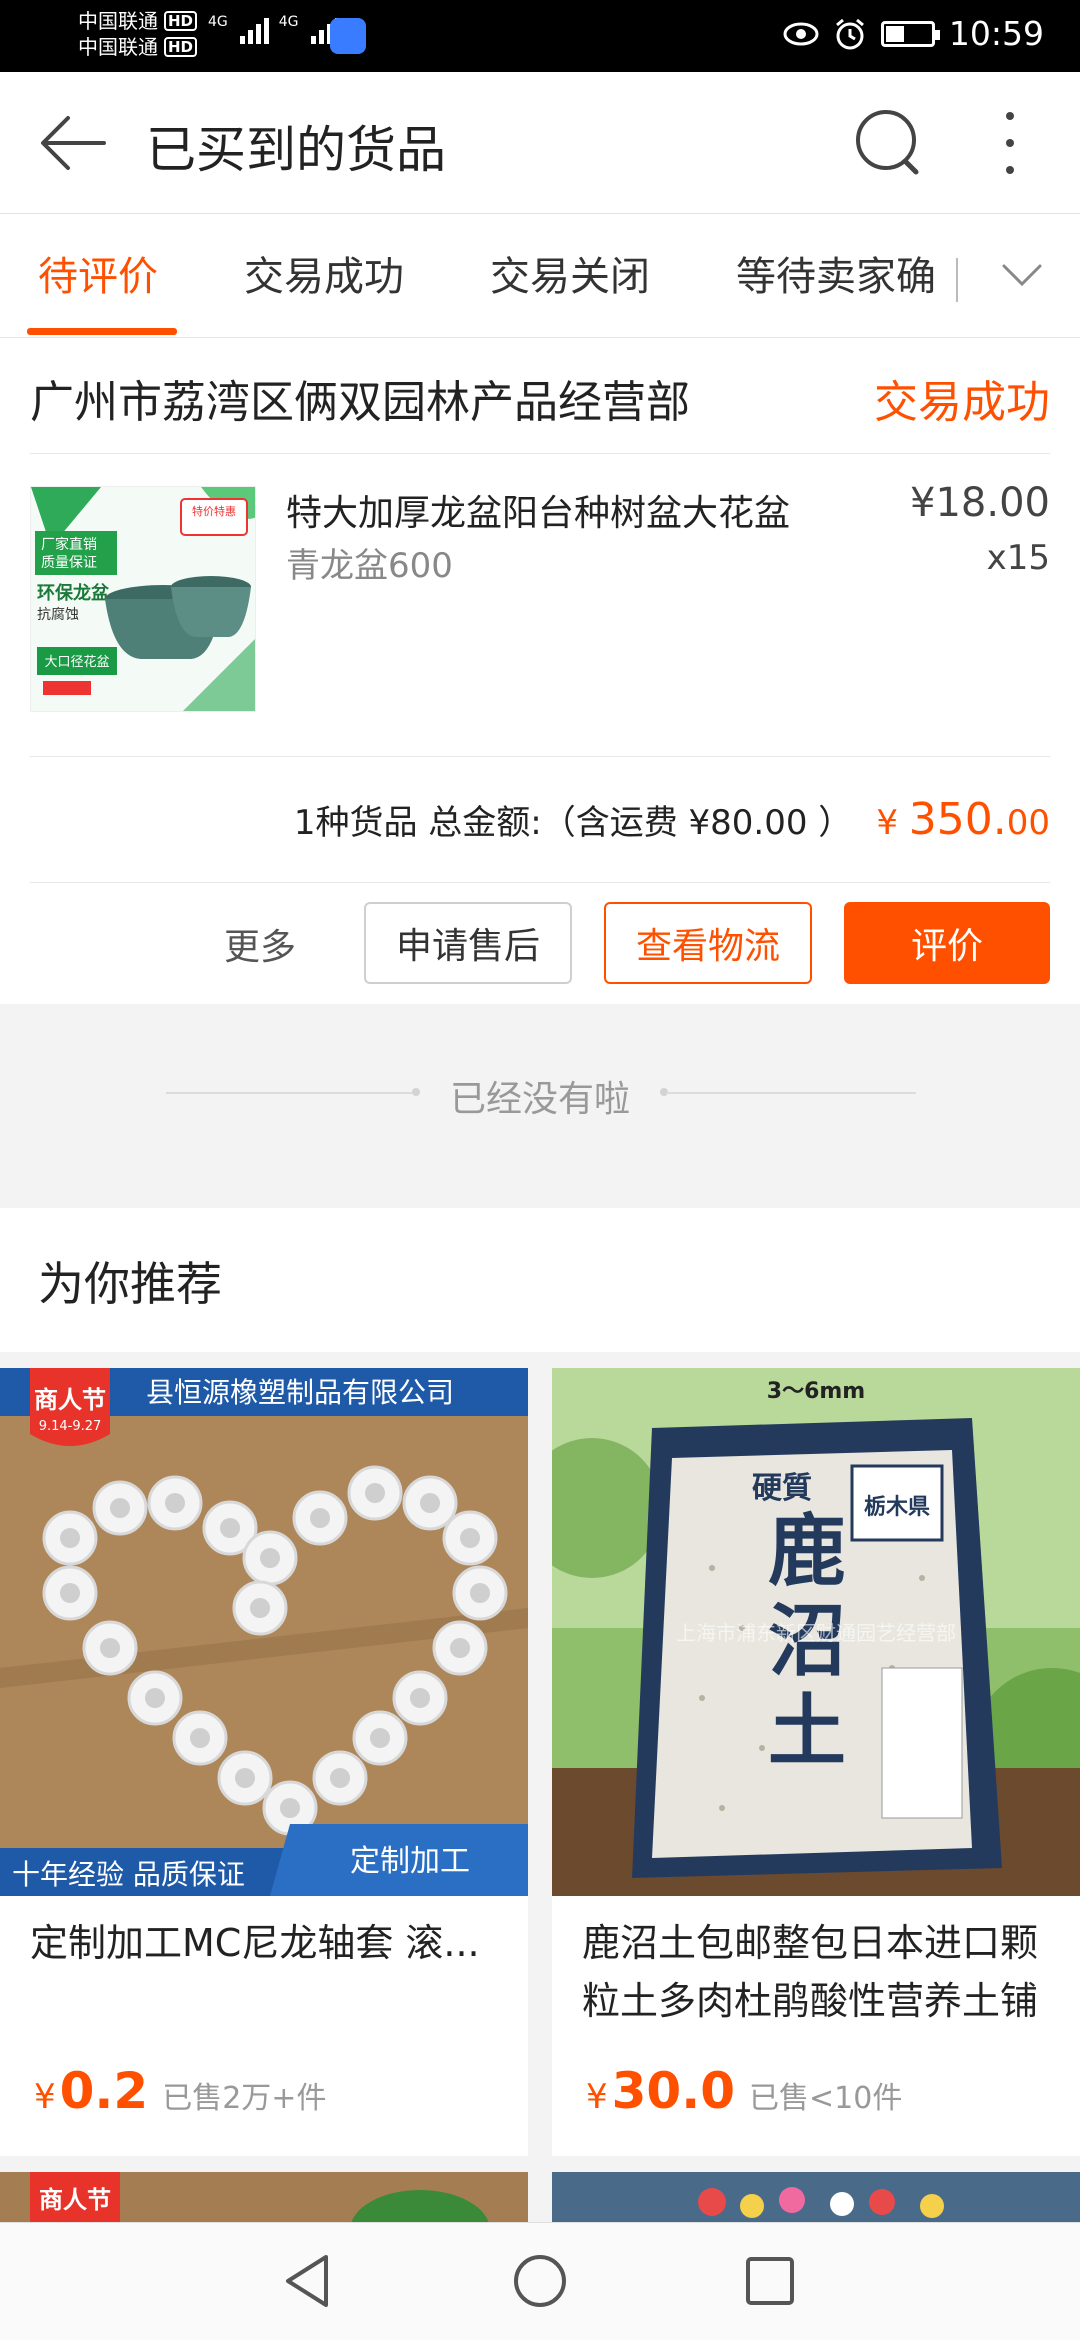 Image resolution: width=1080 pixels, height=2340 pixels. What do you see at coordinates (801, 33) in the screenshot?
I see `eye-icon` at bounding box center [801, 33].